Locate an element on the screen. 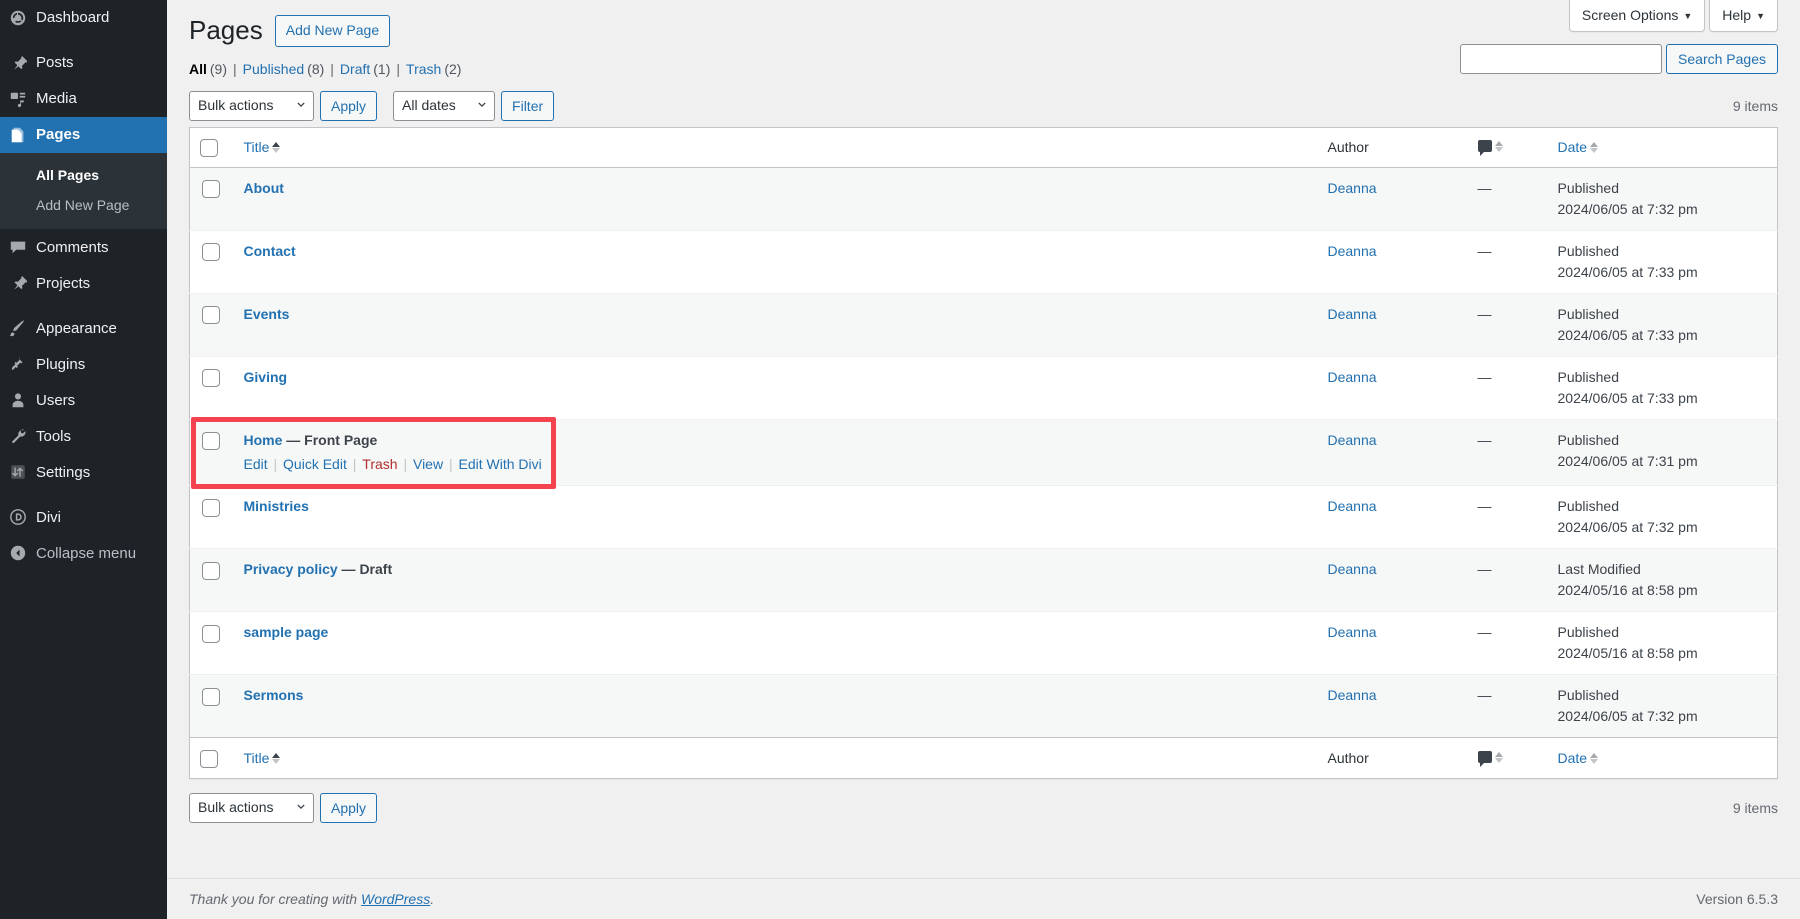  sidebar-item-users: Users is located at coordinates (83, 400).